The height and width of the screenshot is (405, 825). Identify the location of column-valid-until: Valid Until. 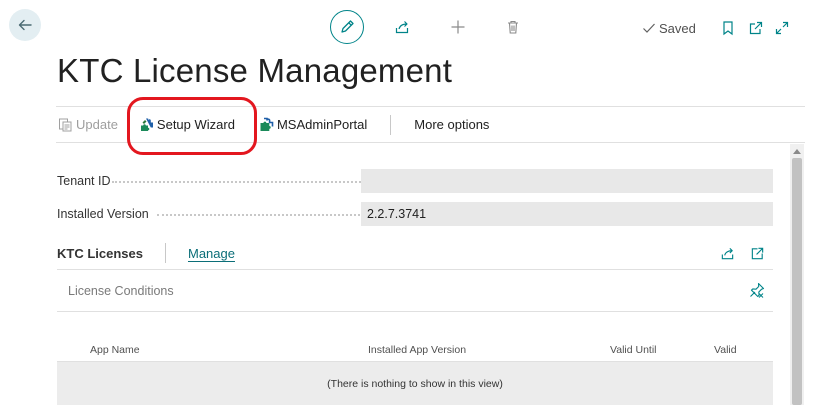
(633, 350).